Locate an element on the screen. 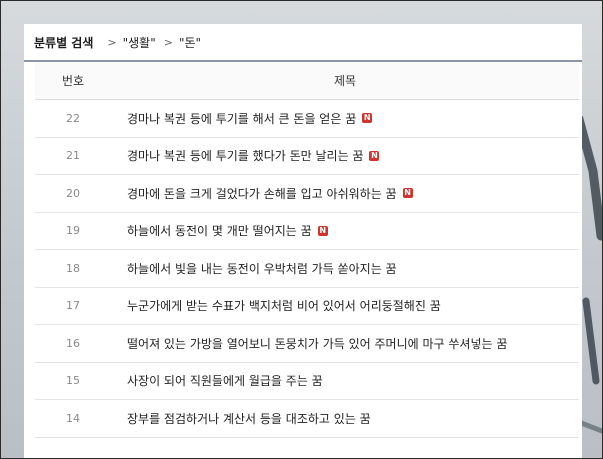 This screenshot has height=459, width=603. breadcrumb-subcategory: "돈" is located at coordinates (190, 42).